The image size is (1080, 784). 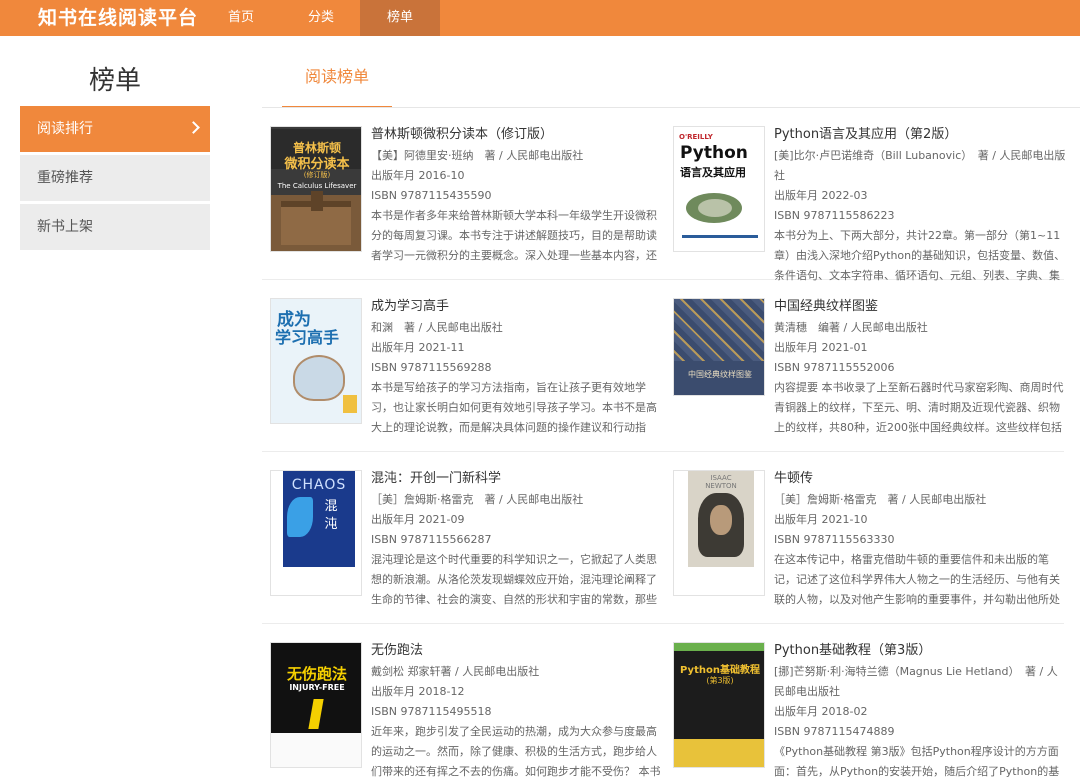 What do you see at coordinates (418, 519) in the screenshot?
I see `book-date: 出版年月 2021-09` at bounding box center [418, 519].